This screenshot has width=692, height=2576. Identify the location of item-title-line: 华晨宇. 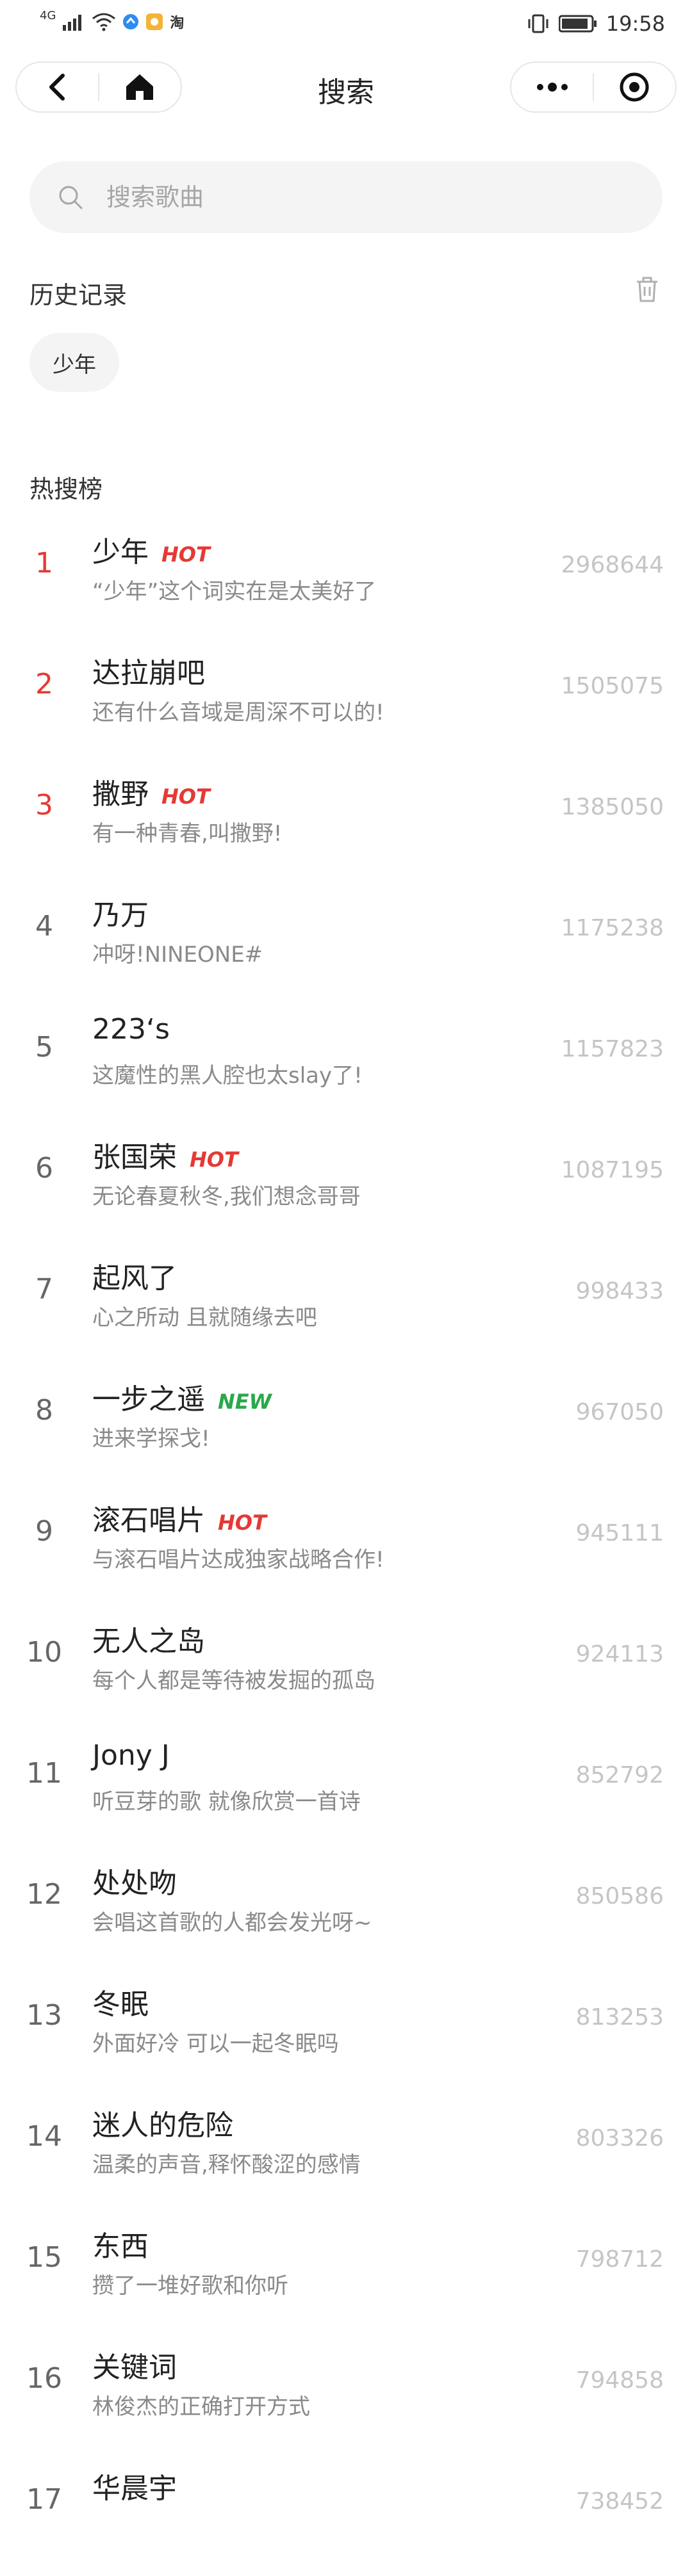
(134, 2485).